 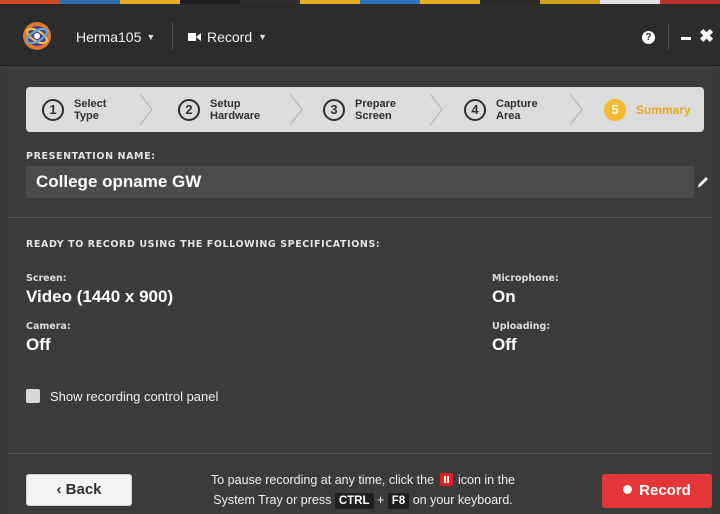 What do you see at coordinates (334, 109) in the screenshot?
I see `step-number: 3` at bounding box center [334, 109].